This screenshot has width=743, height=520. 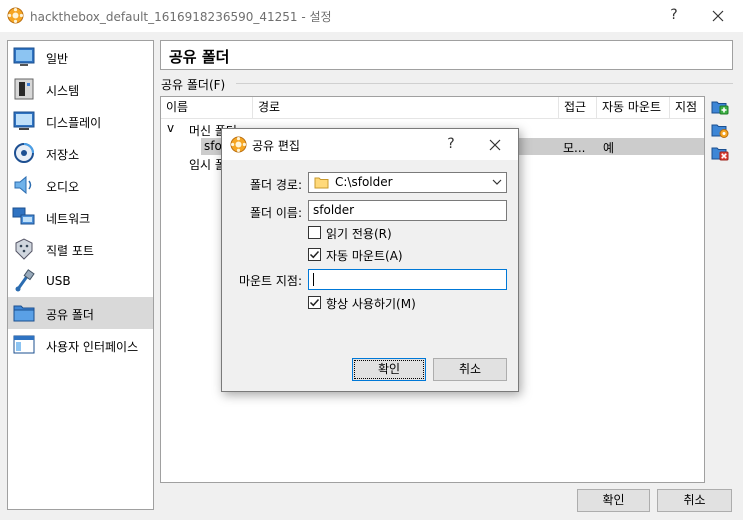 I want to click on readonly-checkbox-box, so click(x=314, y=232).